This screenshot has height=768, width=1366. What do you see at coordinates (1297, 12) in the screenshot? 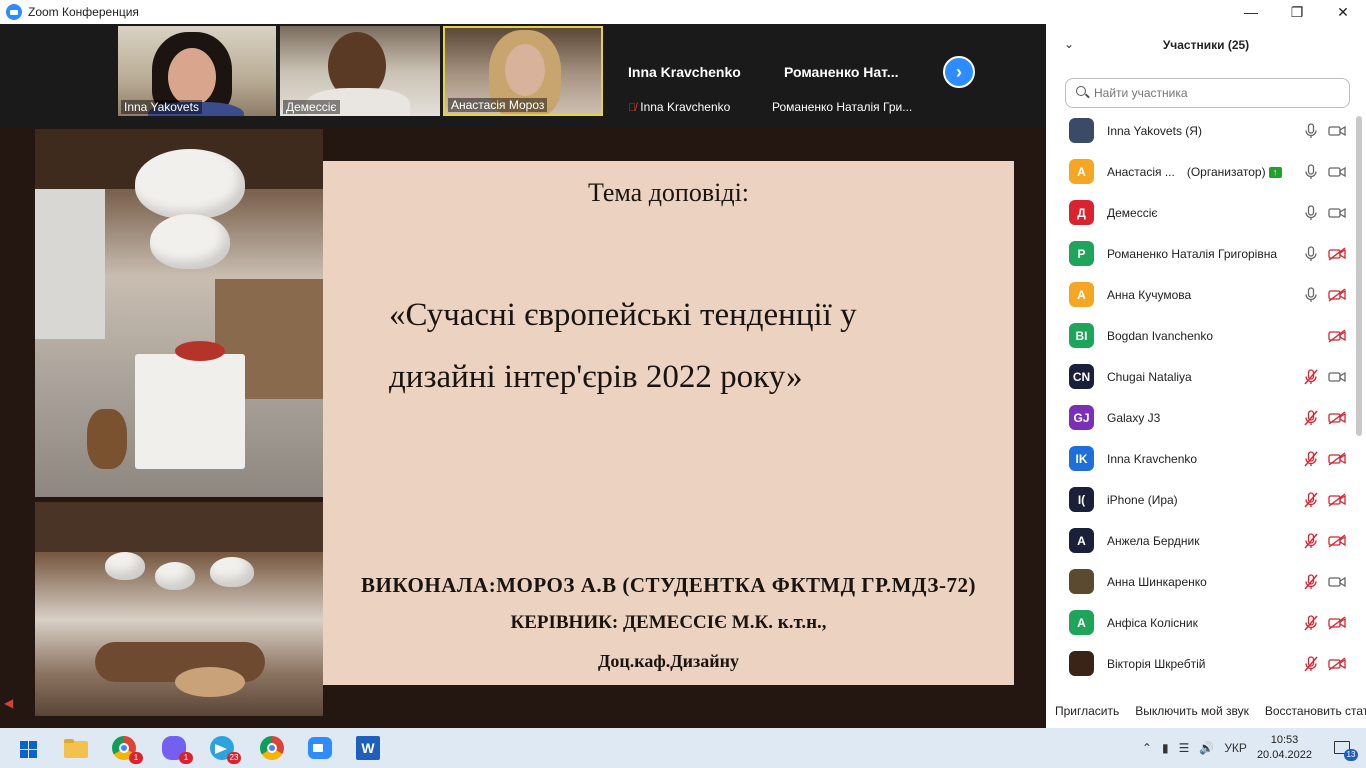
I see `maximize-icon: ❐` at bounding box center [1297, 12].